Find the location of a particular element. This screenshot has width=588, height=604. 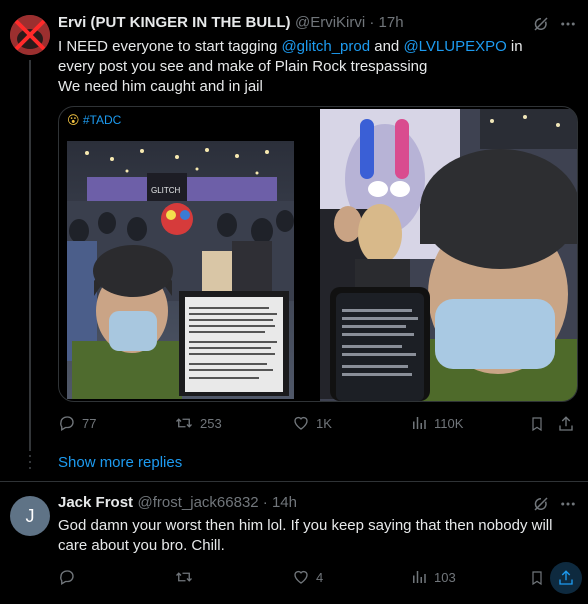

like-button: 1K is located at coordinates (312, 423).